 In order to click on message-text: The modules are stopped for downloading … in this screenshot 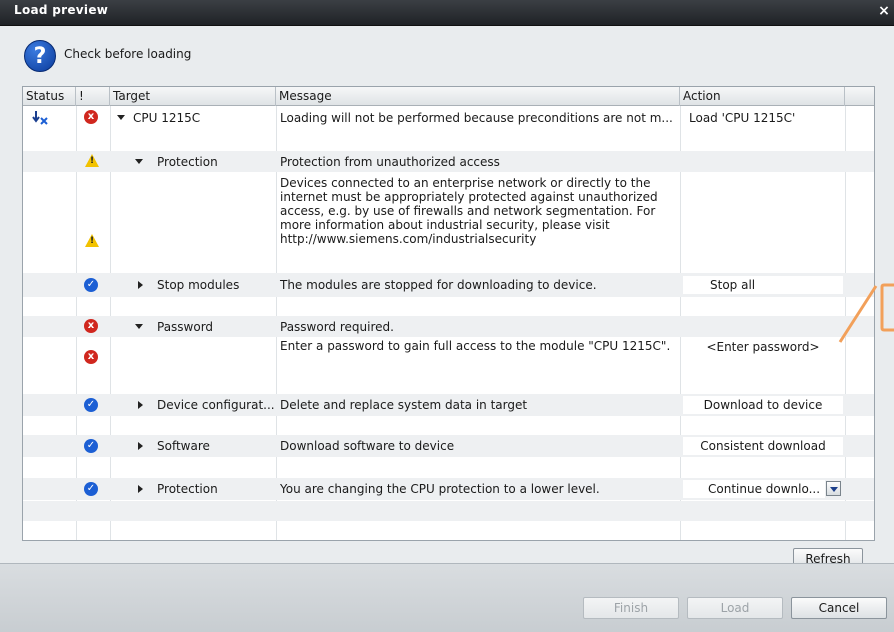, I will do `click(438, 285)`.